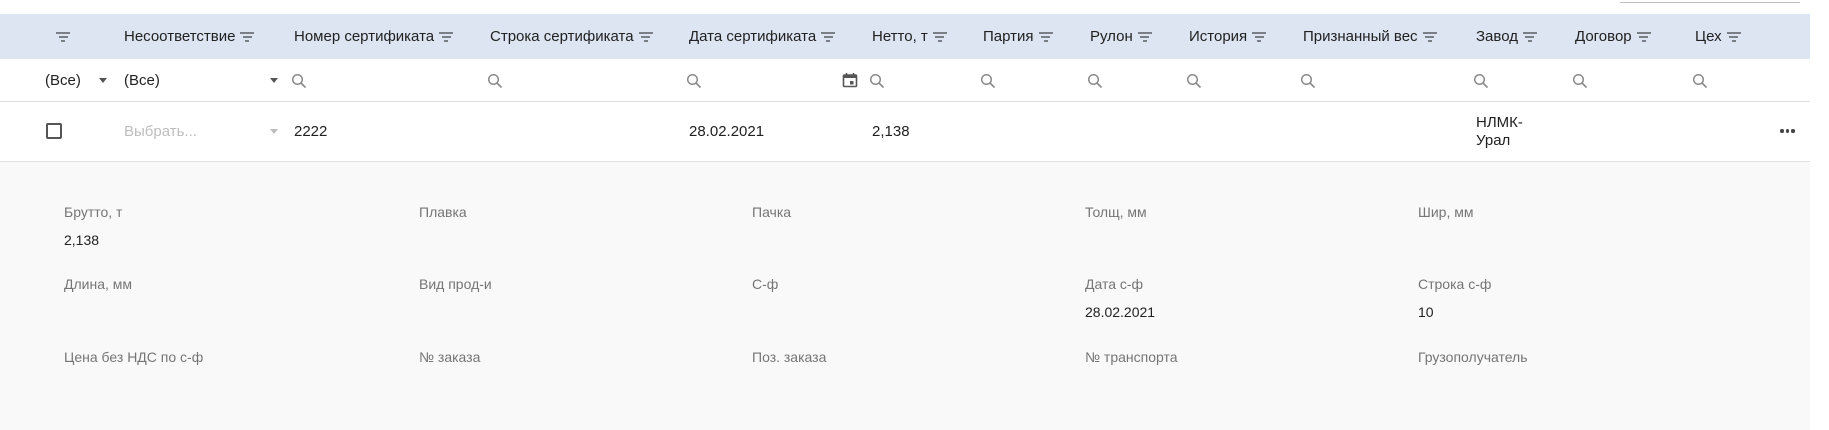  I want to click on detail-label: Поз. заказа, so click(789, 357).